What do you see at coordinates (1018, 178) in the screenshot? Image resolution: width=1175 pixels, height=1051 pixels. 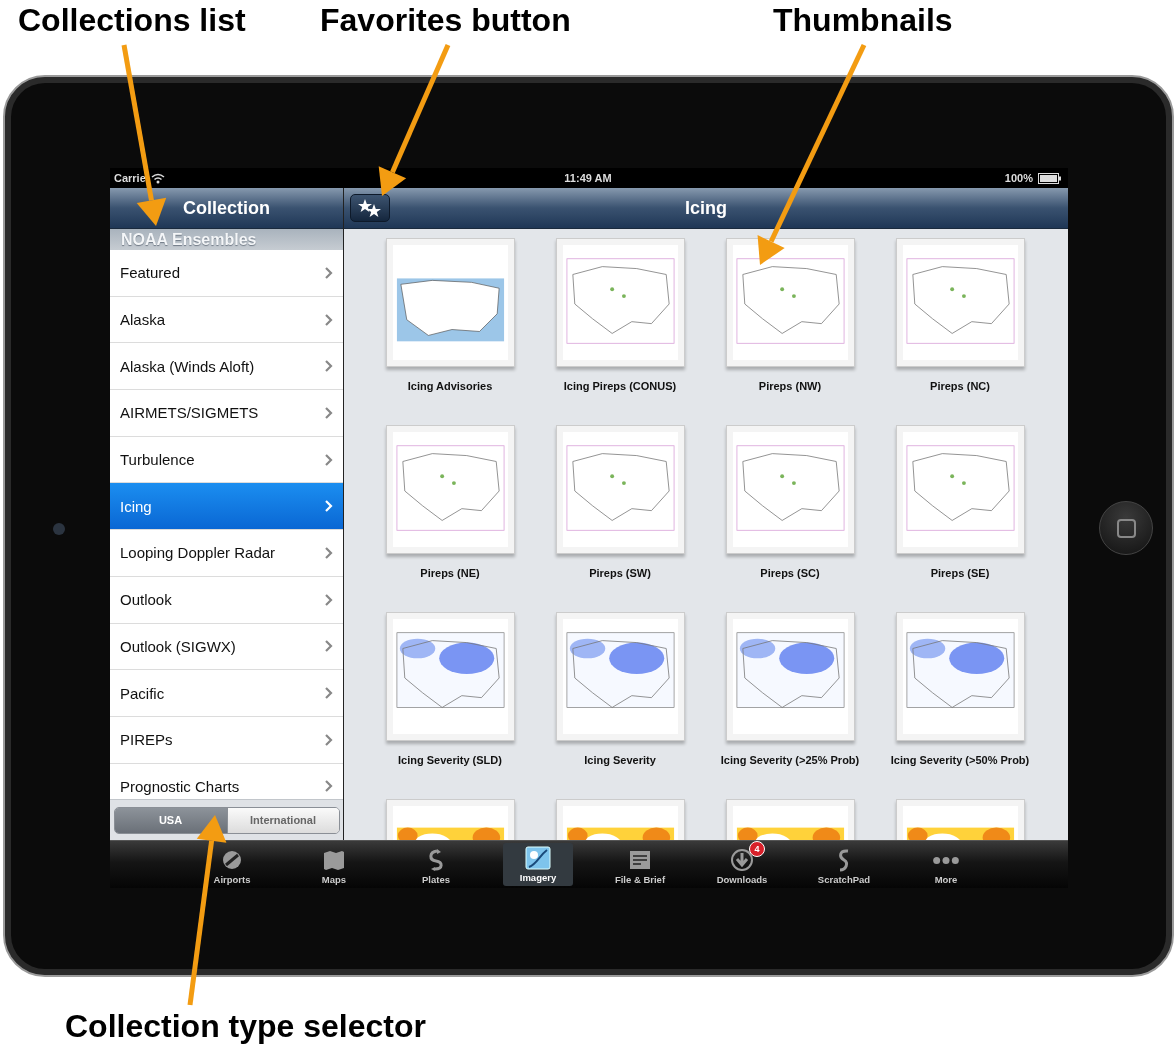 I see `battery-percent: 100%` at bounding box center [1018, 178].